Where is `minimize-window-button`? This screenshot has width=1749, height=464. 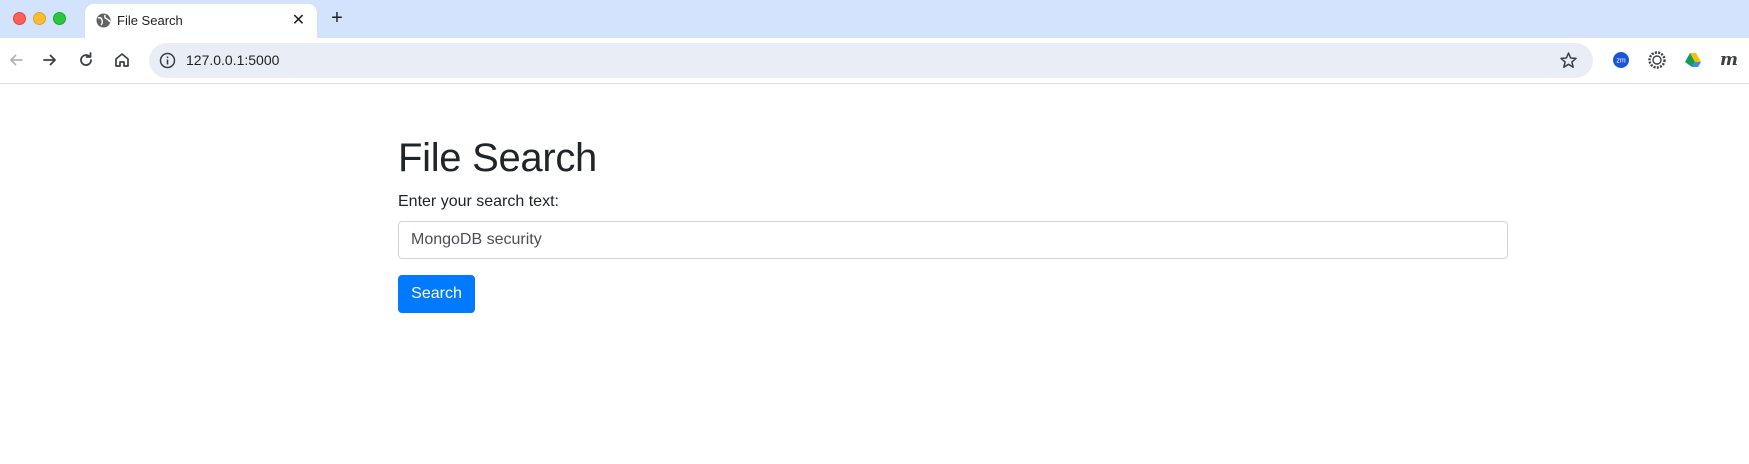
minimize-window-button is located at coordinates (39, 18).